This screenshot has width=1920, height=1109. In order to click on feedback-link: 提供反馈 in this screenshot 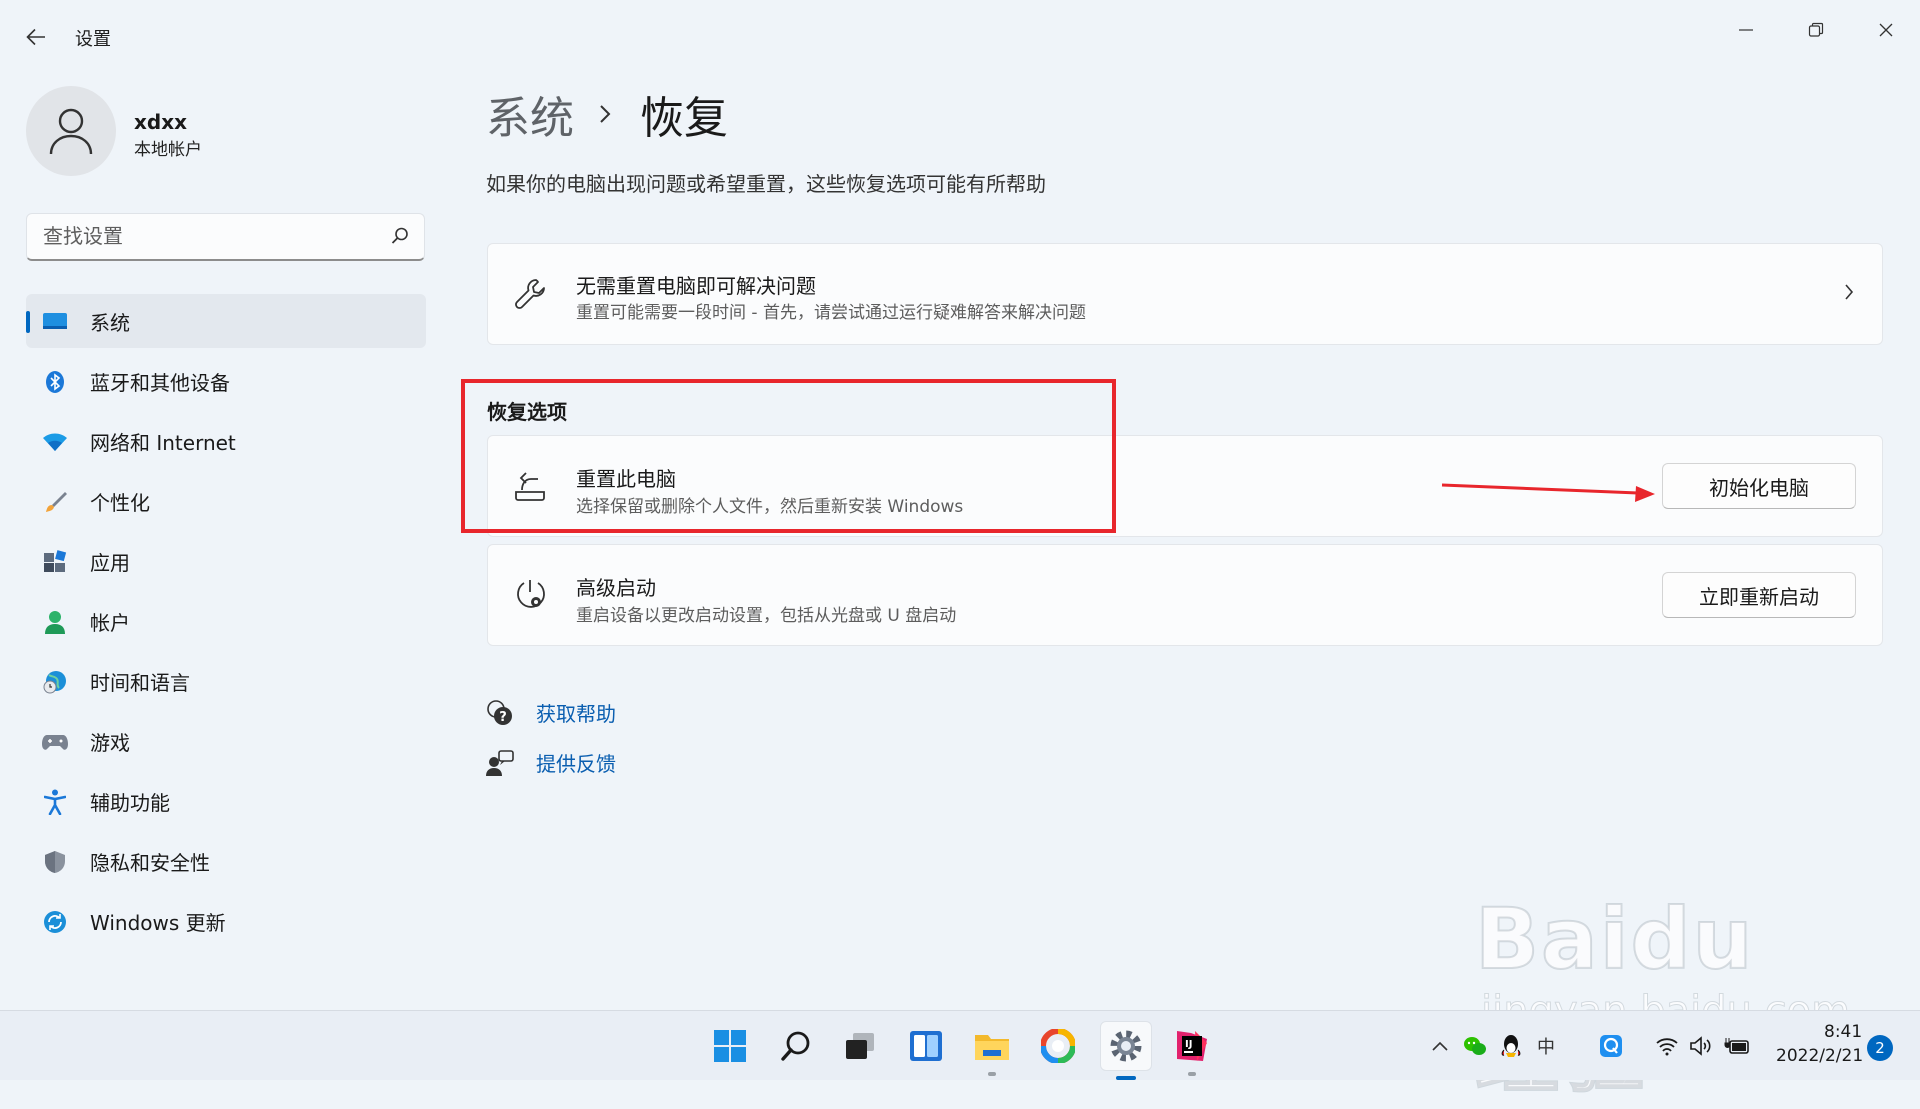, I will do `click(551, 762)`.